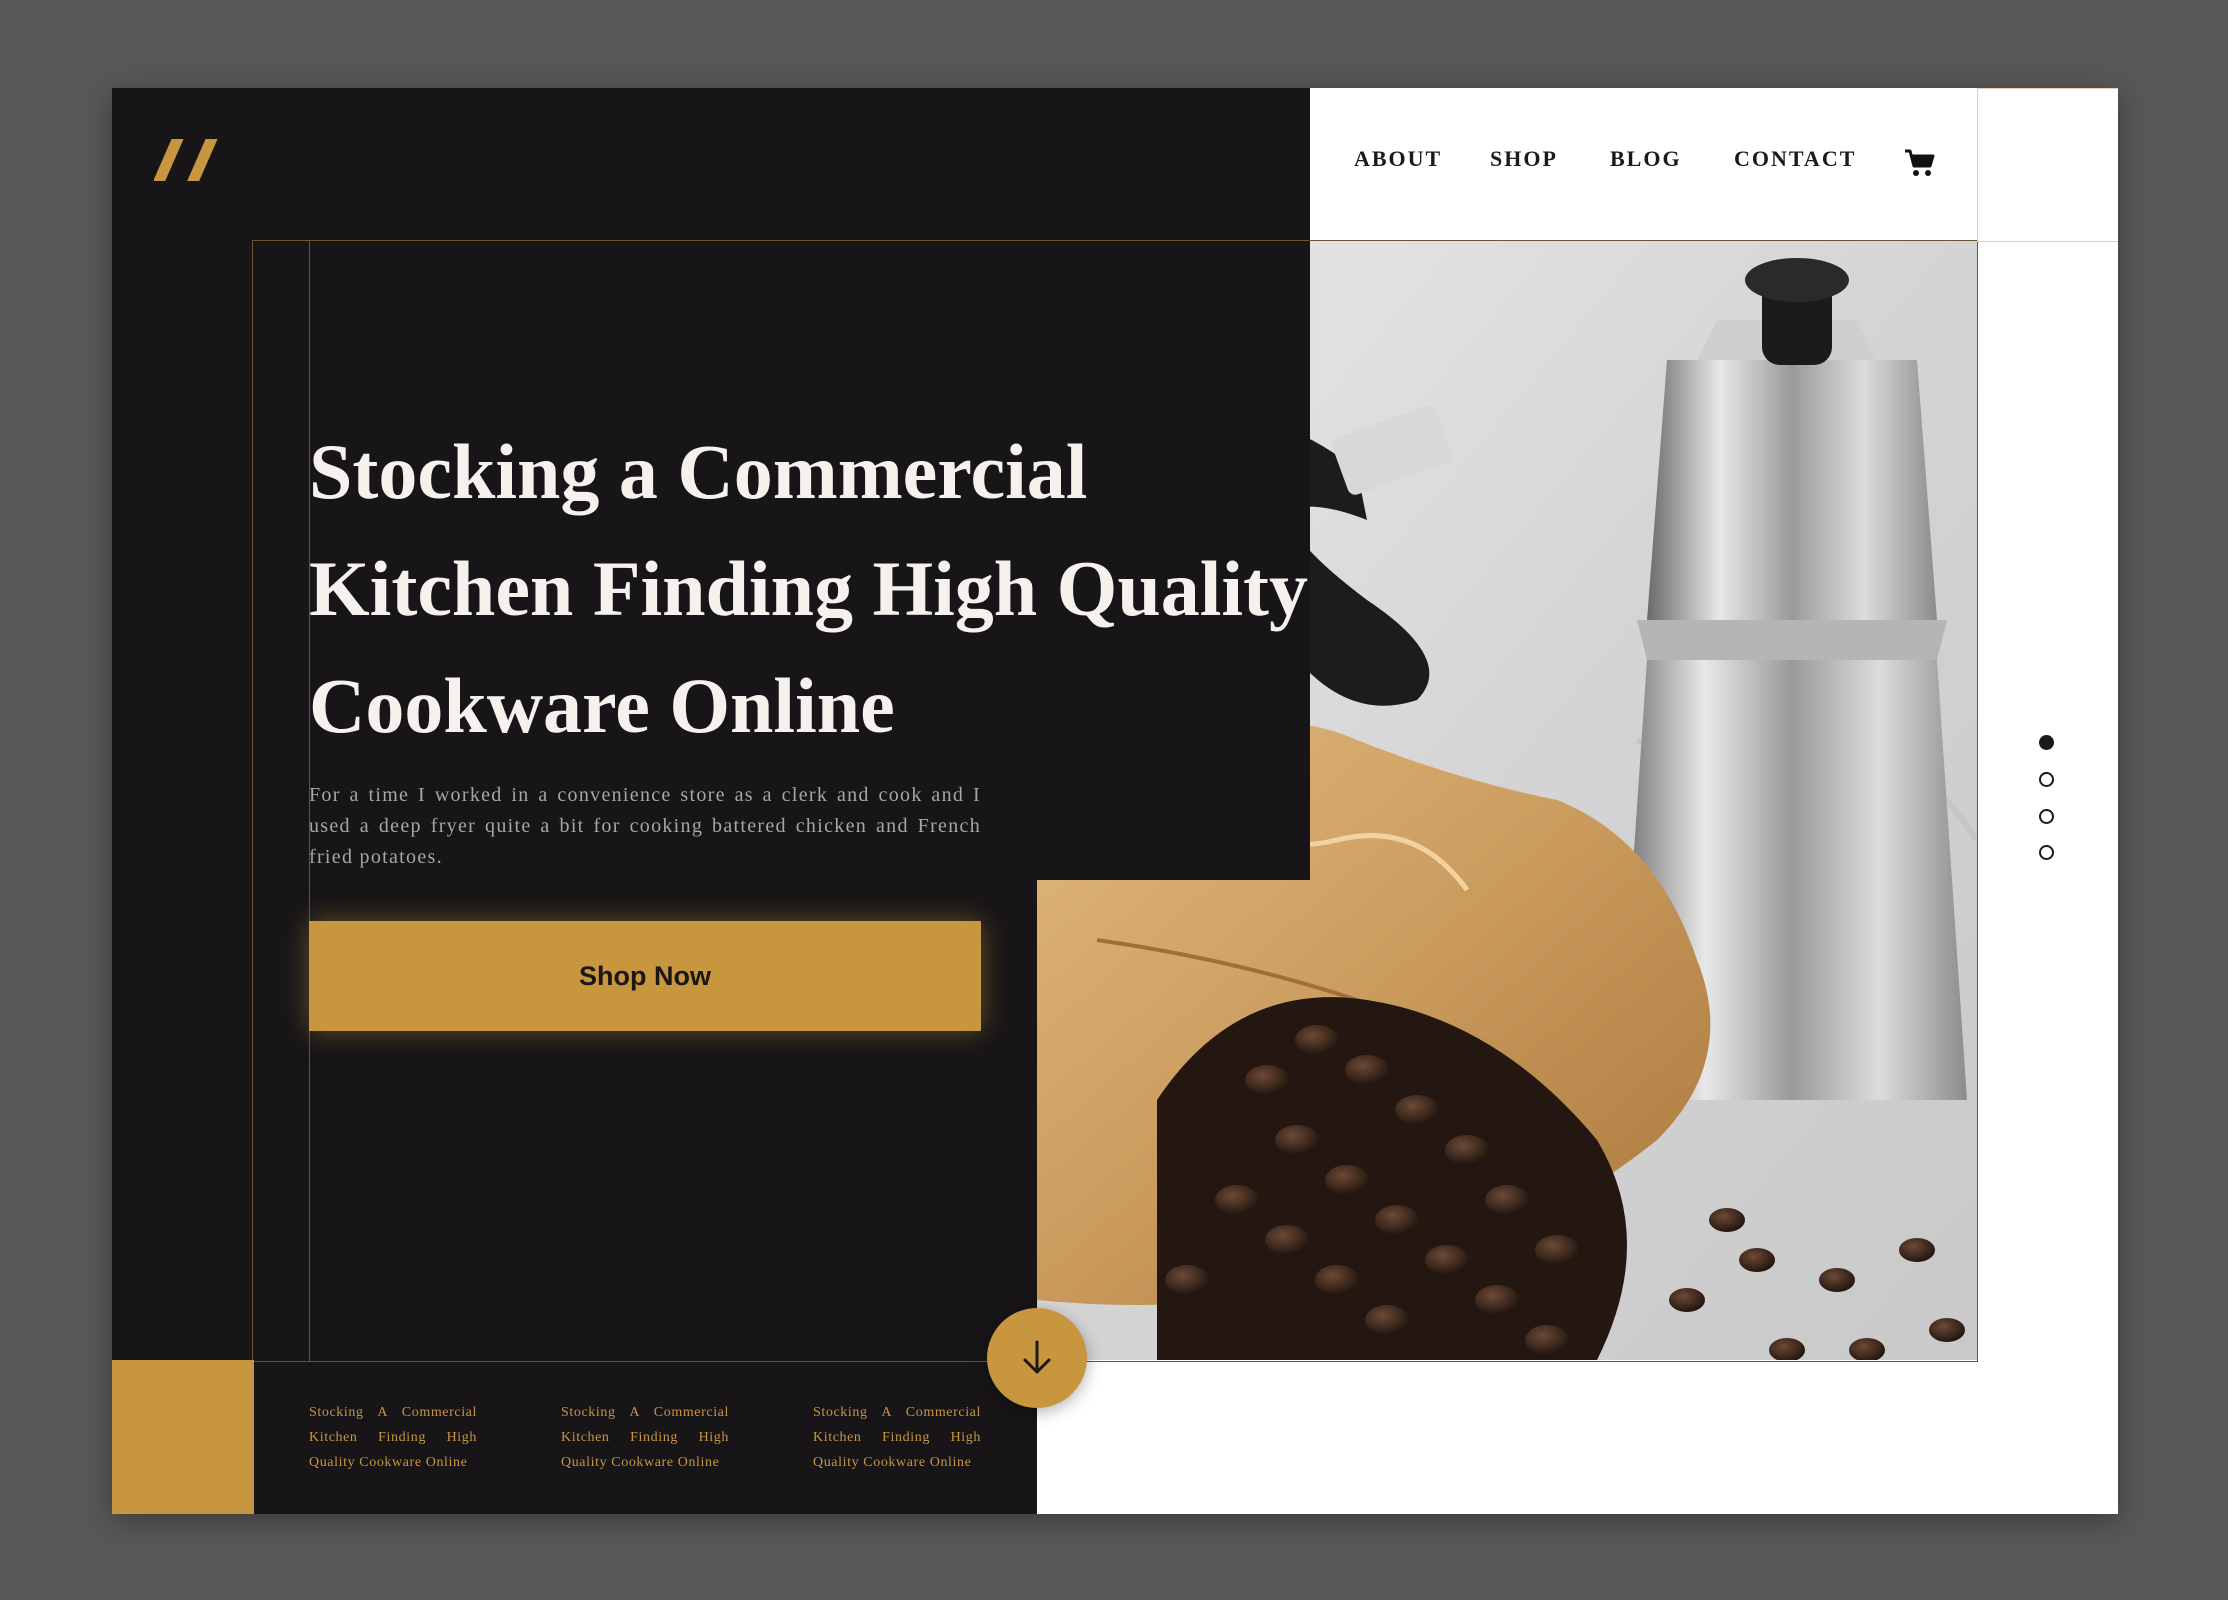 The image size is (2228, 1600). I want to click on nav-item-shop: SHOP, so click(1524, 159).